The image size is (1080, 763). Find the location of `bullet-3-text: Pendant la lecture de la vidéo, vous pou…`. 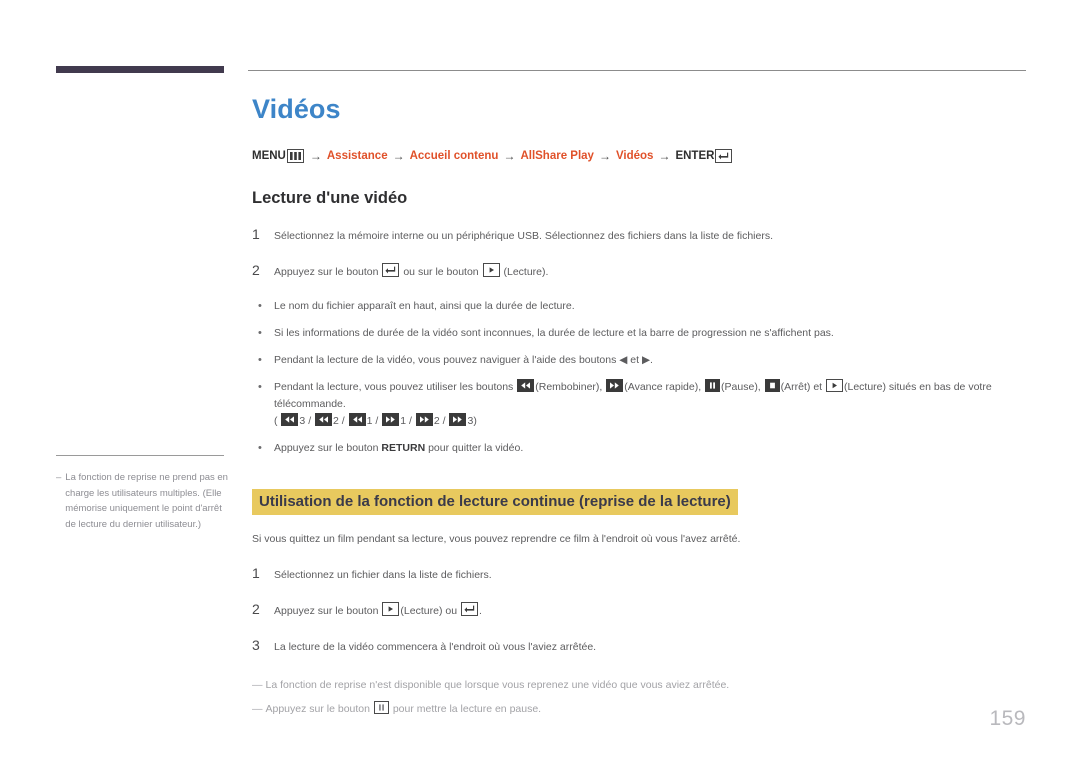

bullet-3-text: Pendant la lecture de la vidéo, vous pou… is located at coordinates (463, 360).